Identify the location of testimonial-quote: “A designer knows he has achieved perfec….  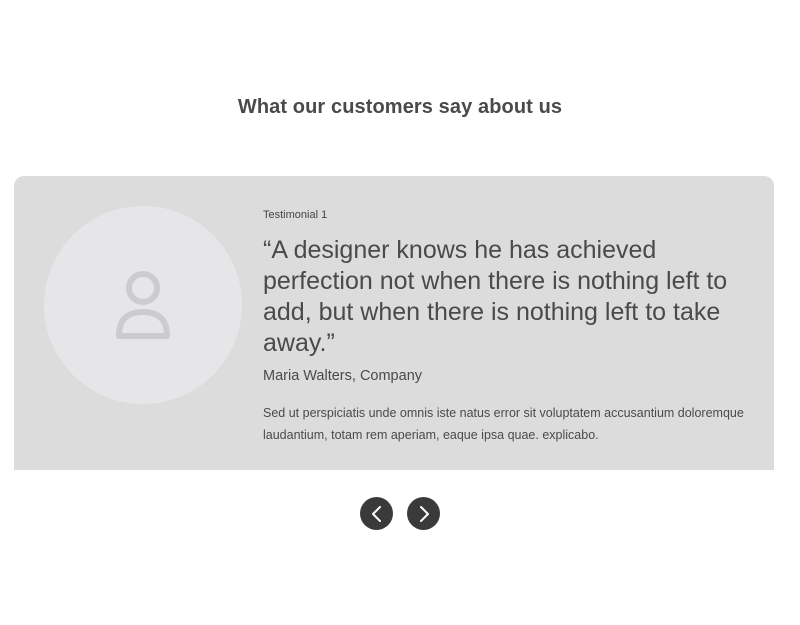
(495, 296).